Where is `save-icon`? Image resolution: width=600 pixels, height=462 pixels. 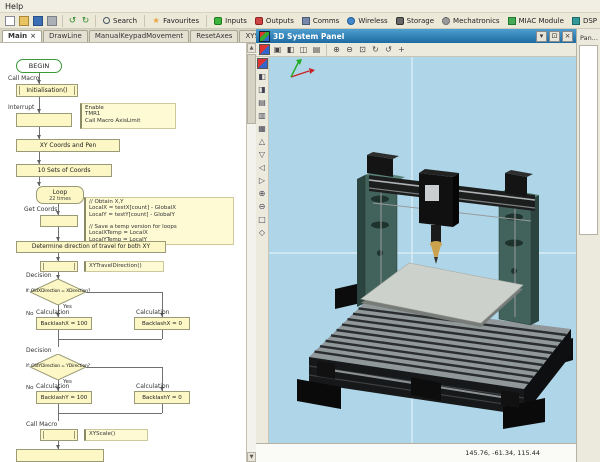 save-icon is located at coordinates (38, 20).